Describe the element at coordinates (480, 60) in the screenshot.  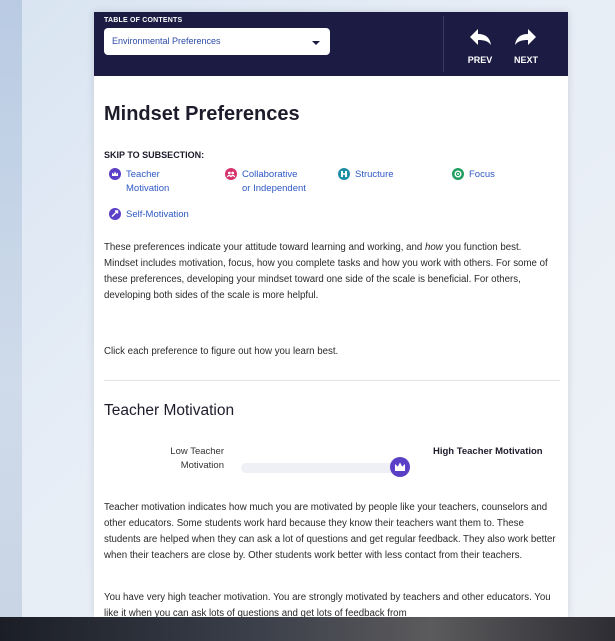
I see `prev-label: PREV` at that location.